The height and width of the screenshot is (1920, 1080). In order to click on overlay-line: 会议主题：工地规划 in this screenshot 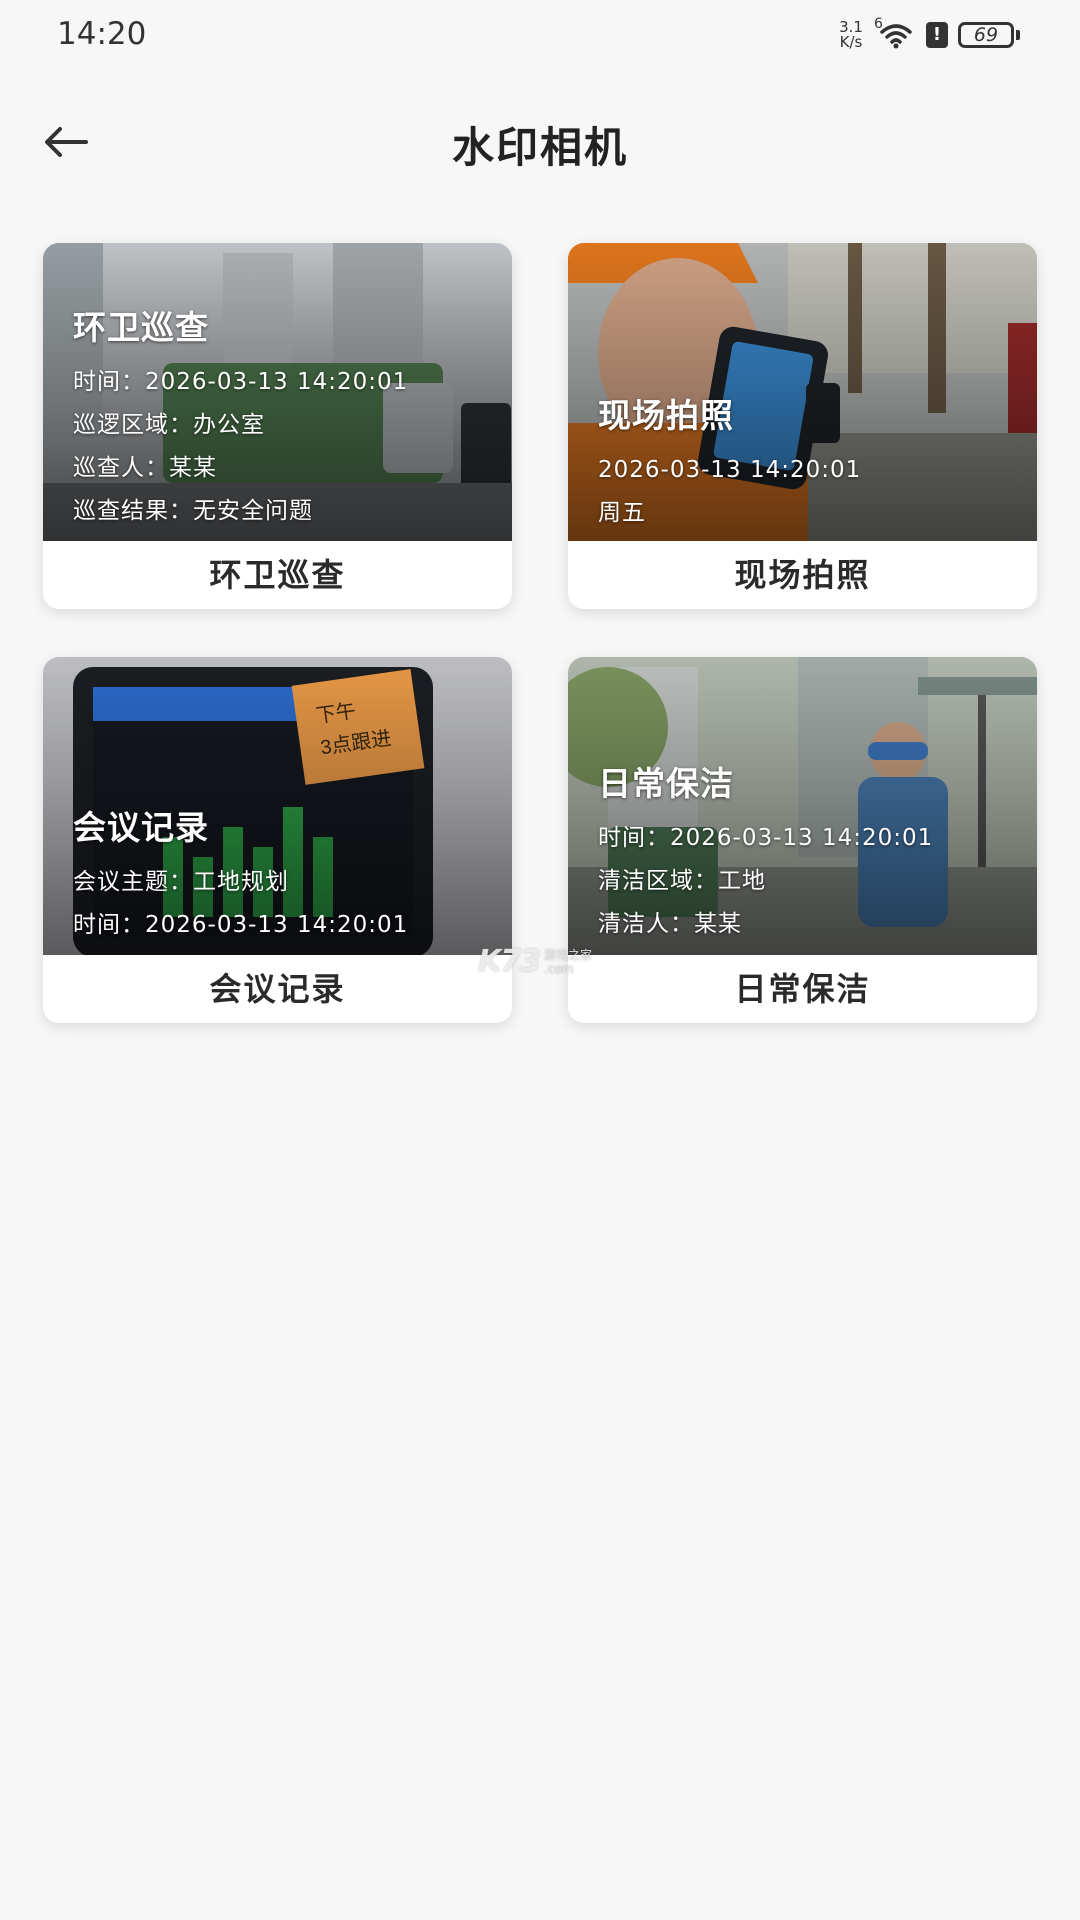, I will do `click(181, 882)`.